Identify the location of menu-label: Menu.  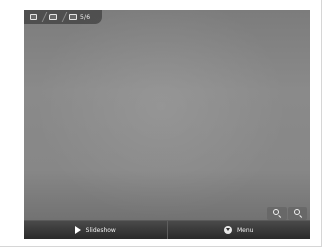
(245, 230).